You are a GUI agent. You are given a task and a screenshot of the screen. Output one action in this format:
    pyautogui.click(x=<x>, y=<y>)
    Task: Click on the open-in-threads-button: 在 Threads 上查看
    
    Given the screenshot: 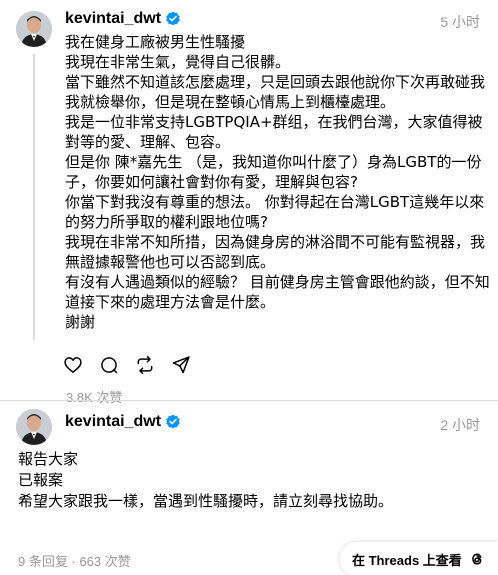 What is the action you would take?
    pyautogui.click(x=419, y=558)
    